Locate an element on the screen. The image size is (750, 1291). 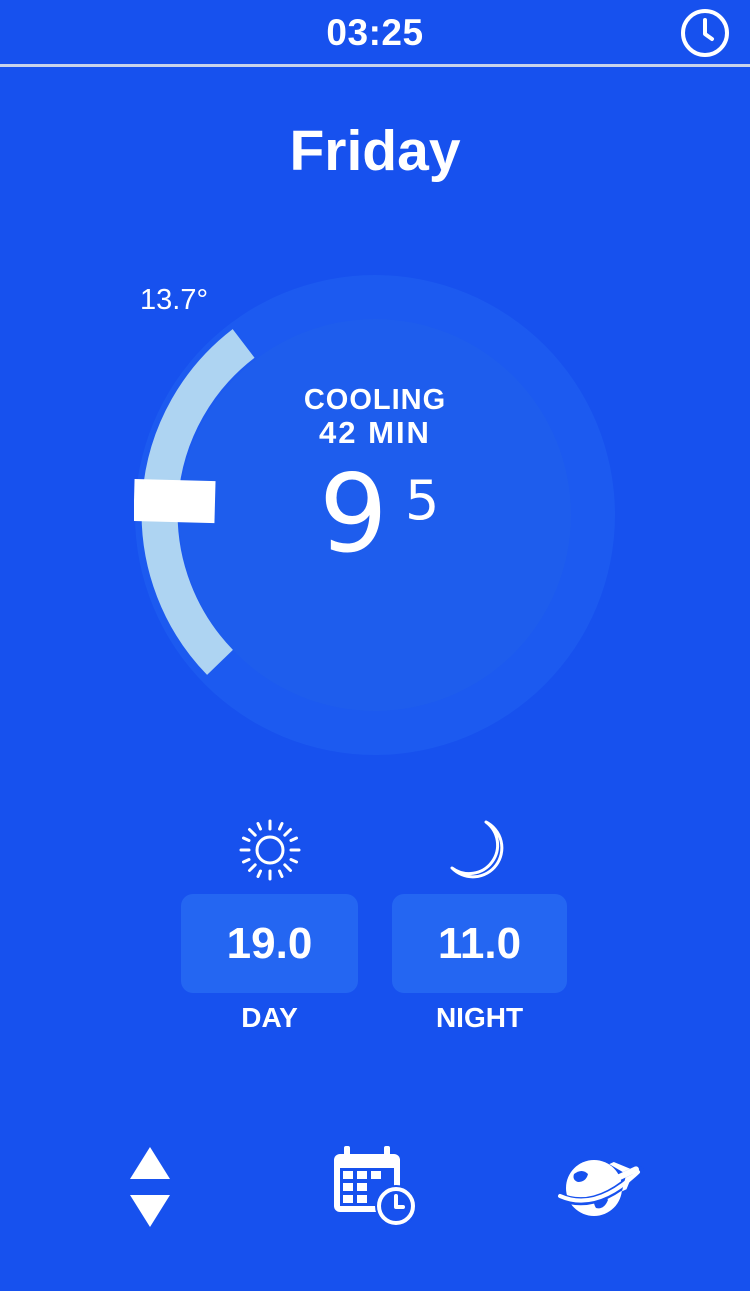
day-temperature-button: 19.0 is located at coordinates (269, 943).